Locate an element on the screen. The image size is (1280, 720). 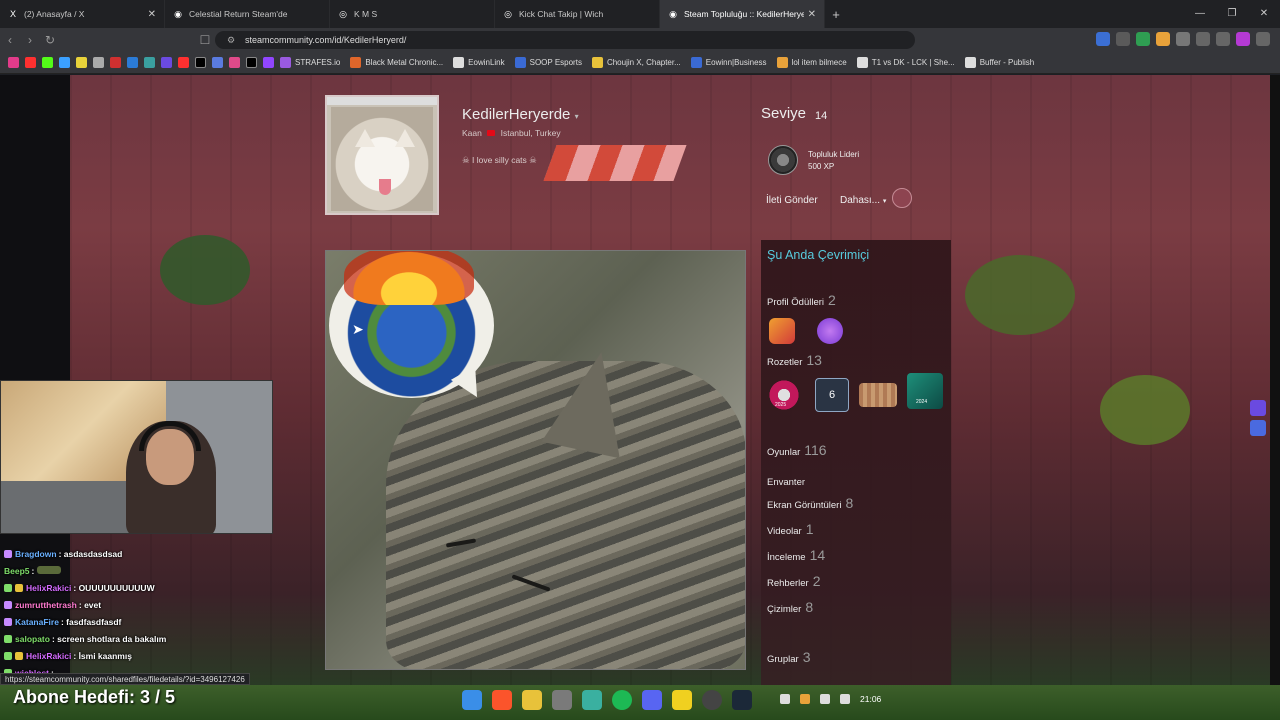
badges-link: Rozetler 13 is located at coordinates (794, 360).